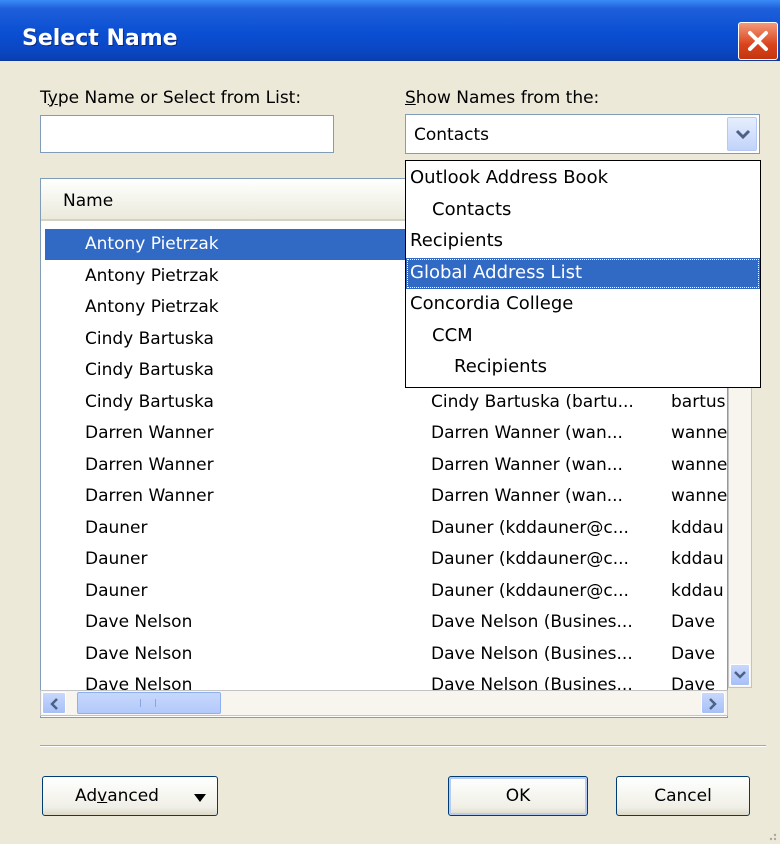 Image resolution: width=780 pixels, height=844 pixels. What do you see at coordinates (583, 304) in the screenshot?
I see `dropdown-option: Concordia College` at bounding box center [583, 304].